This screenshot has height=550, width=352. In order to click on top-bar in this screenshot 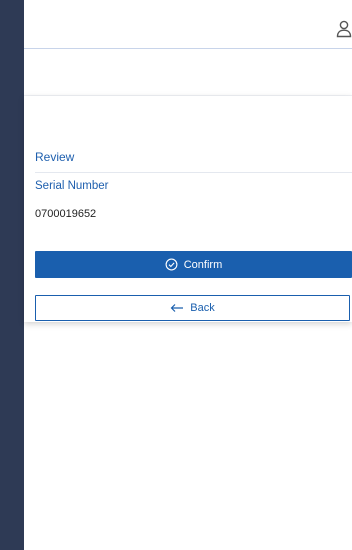, I will do `click(188, 28)`.